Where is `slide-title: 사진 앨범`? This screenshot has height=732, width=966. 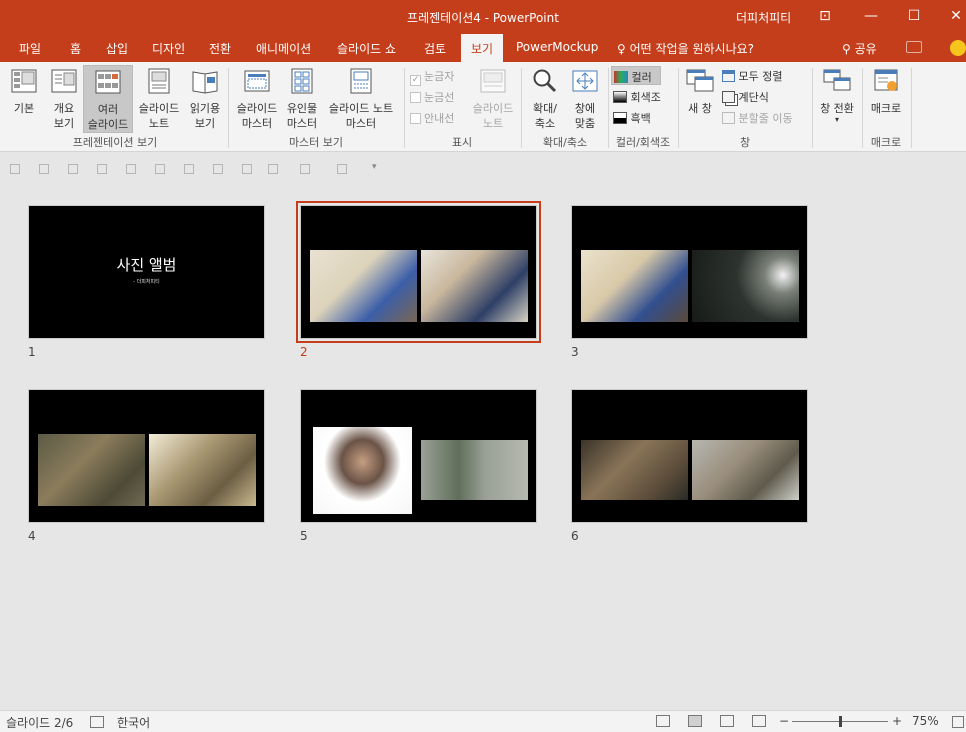
slide-title: 사진 앨범 is located at coordinates (146, 265).